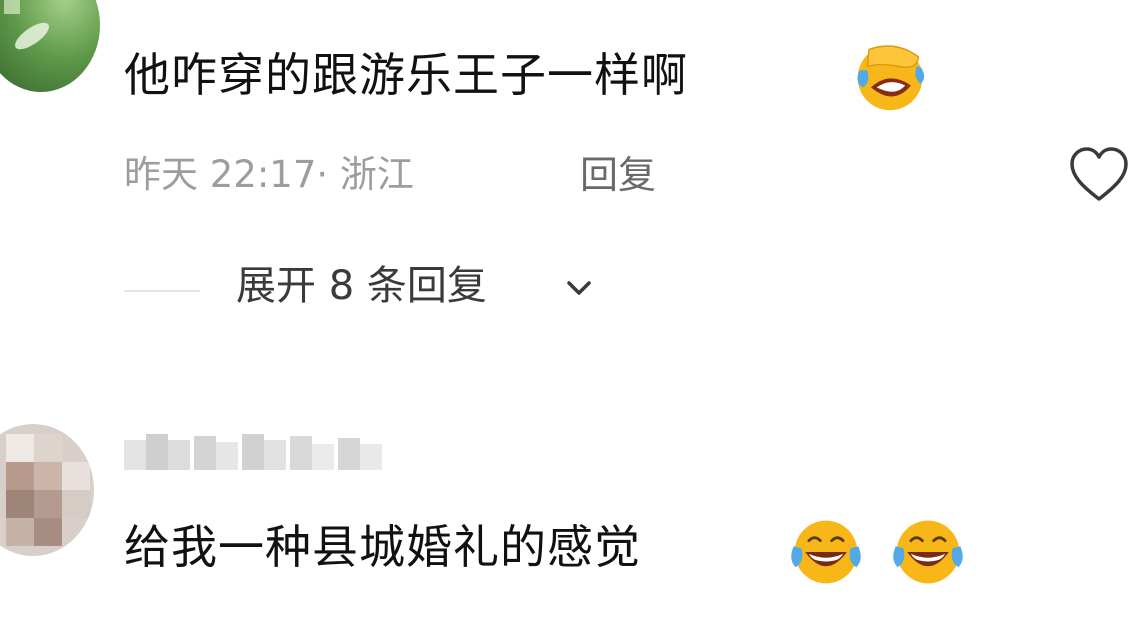 This screenshot has width=1132, height=620. What do you see at coordinates (269, 174) in the screenshot?
I see `comment-meta: 昨天 22:17· 浙江` at bounding box center [269, 174].